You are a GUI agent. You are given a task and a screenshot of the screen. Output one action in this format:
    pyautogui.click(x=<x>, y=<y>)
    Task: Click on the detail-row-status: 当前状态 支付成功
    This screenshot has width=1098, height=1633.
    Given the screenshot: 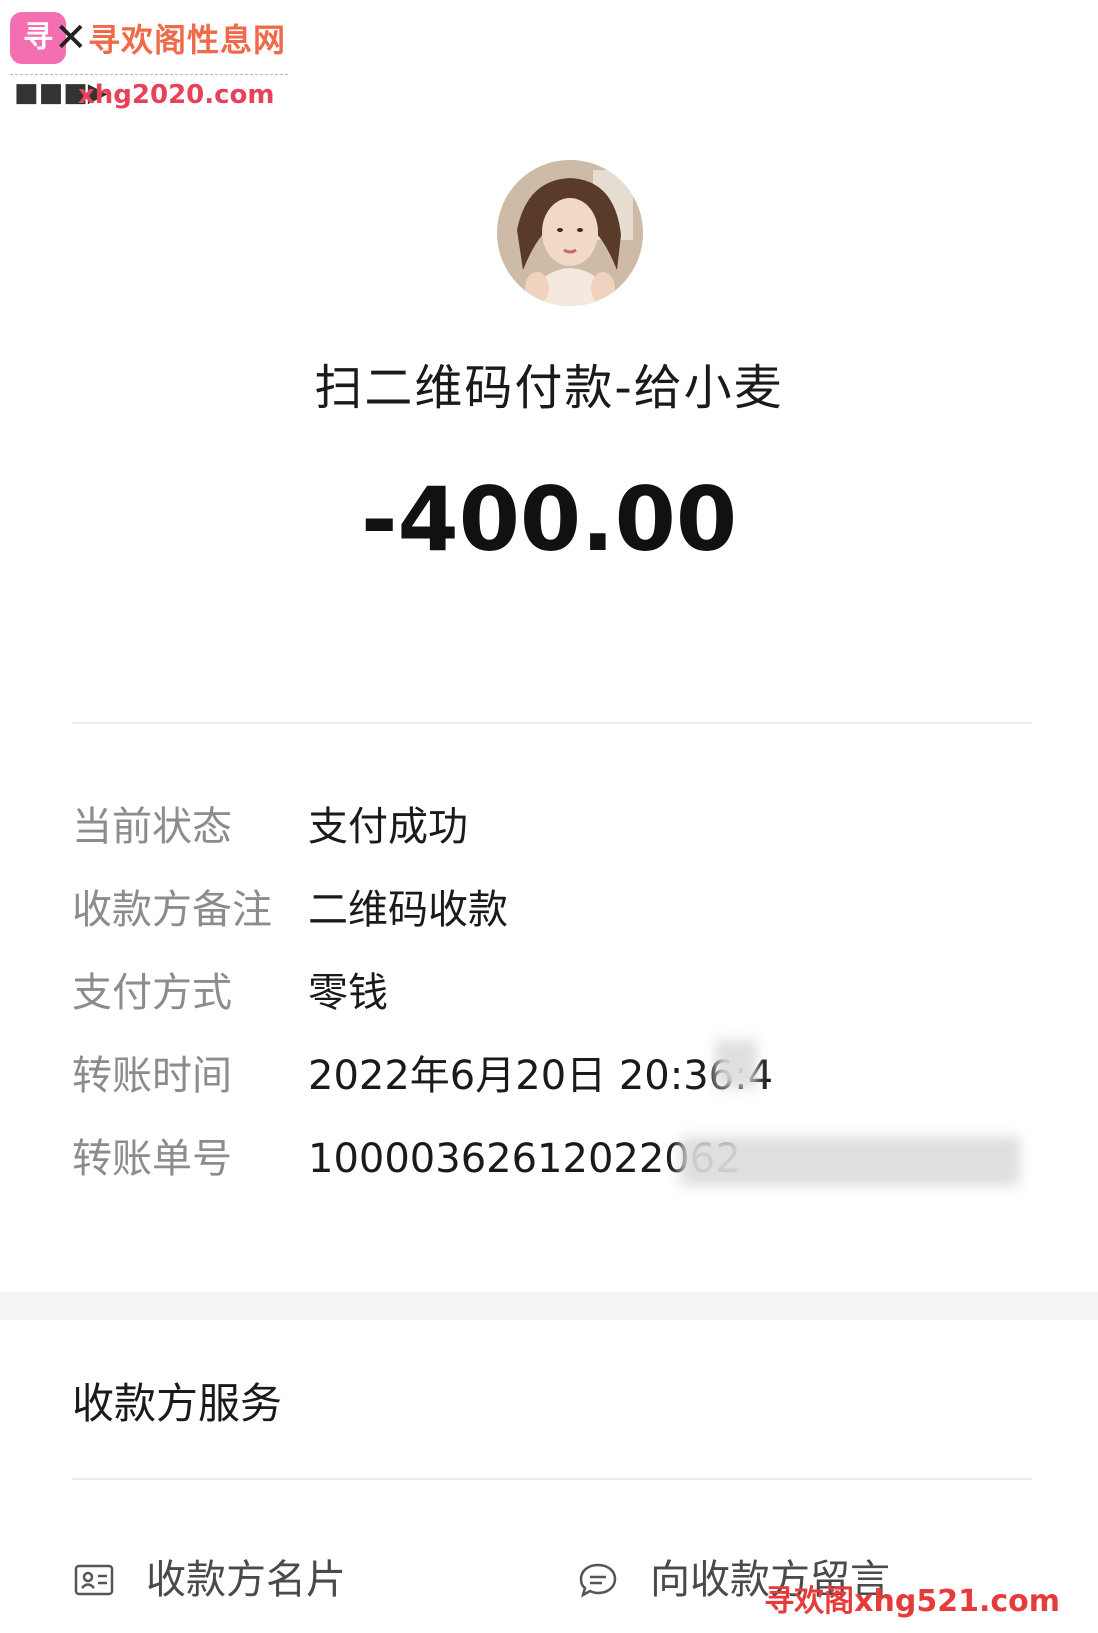 What is the action you would take?
    pyautogui.click(x=552, y=827)
    